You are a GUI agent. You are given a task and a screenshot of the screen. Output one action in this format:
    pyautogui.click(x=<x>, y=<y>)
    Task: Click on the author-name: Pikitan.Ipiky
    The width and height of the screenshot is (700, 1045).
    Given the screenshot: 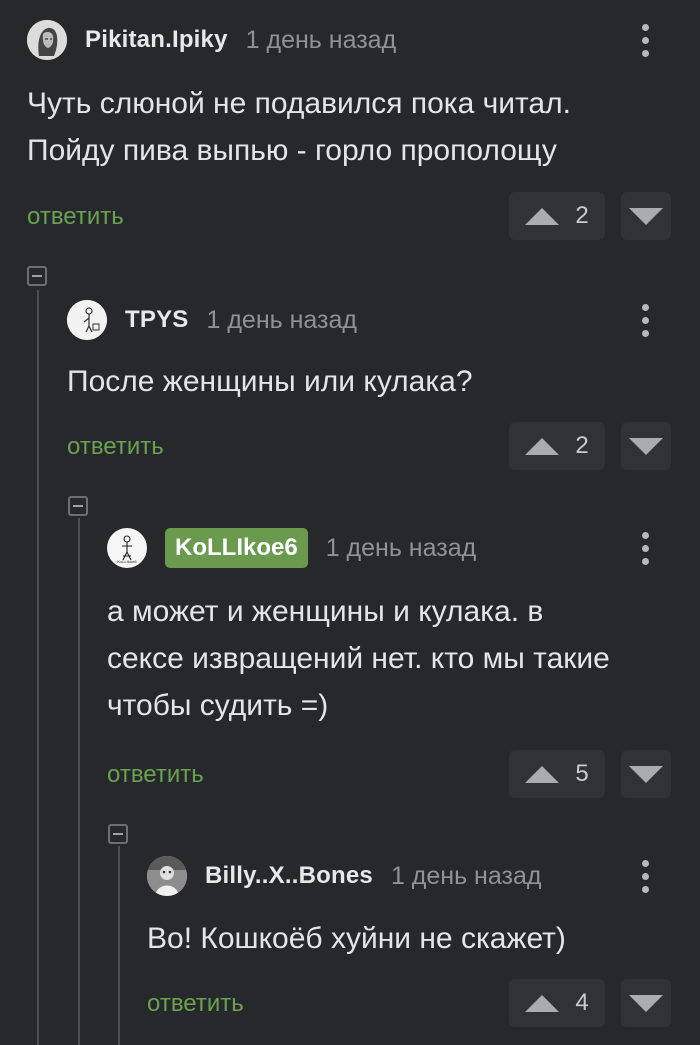 What is the action you would take?
    pyautogui.click(x=156, y=40)
    